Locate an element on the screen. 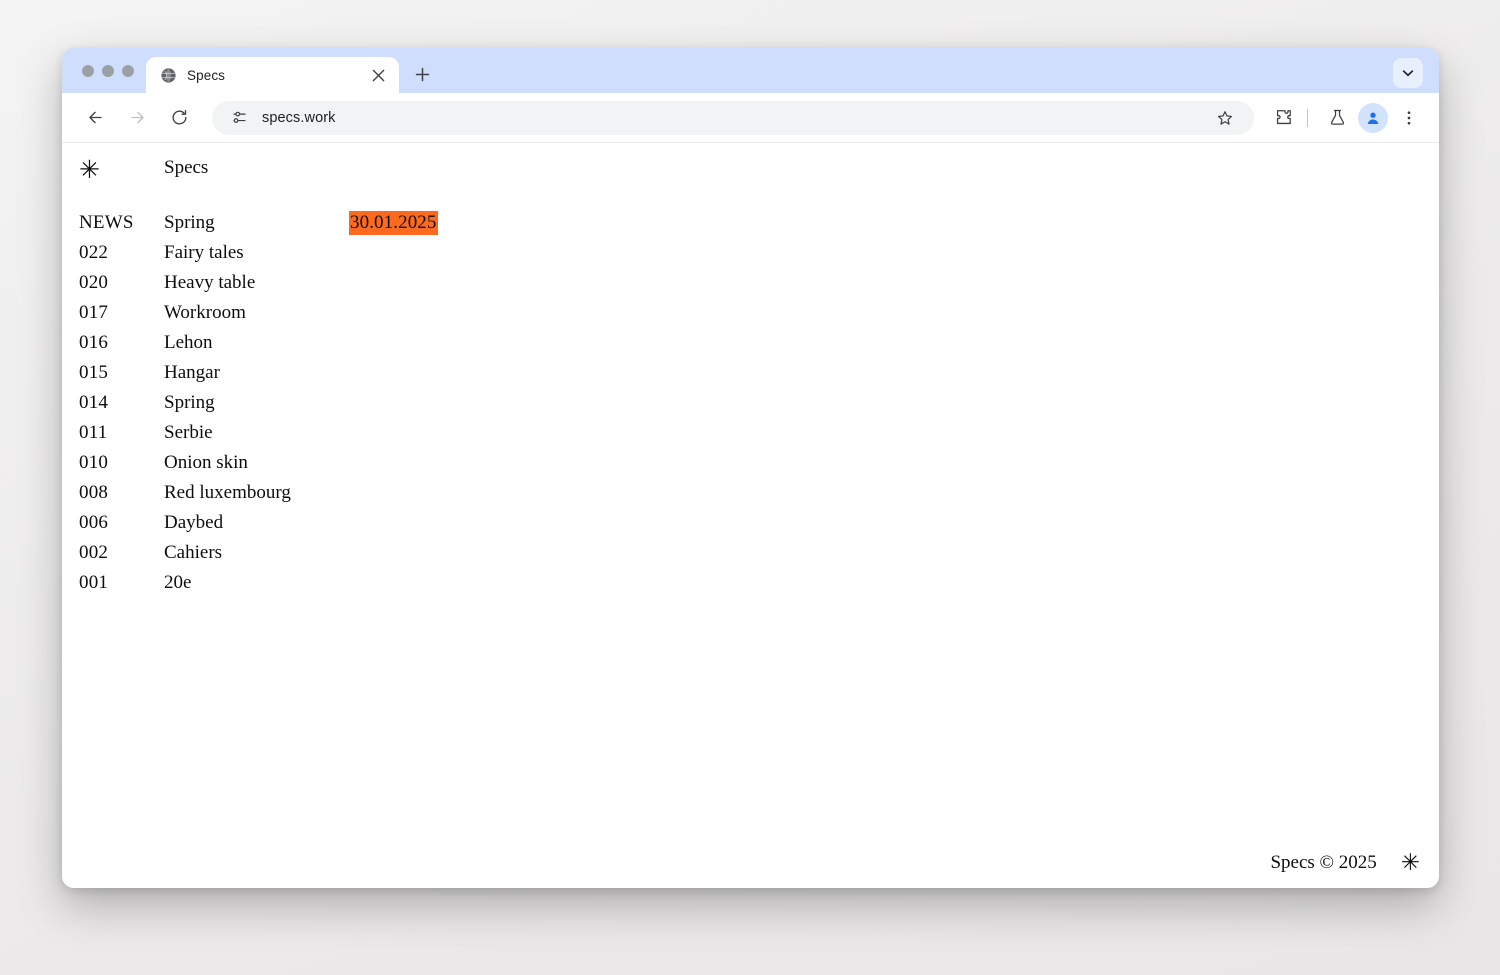  new-tab-button is located at coordinates (422, 74).